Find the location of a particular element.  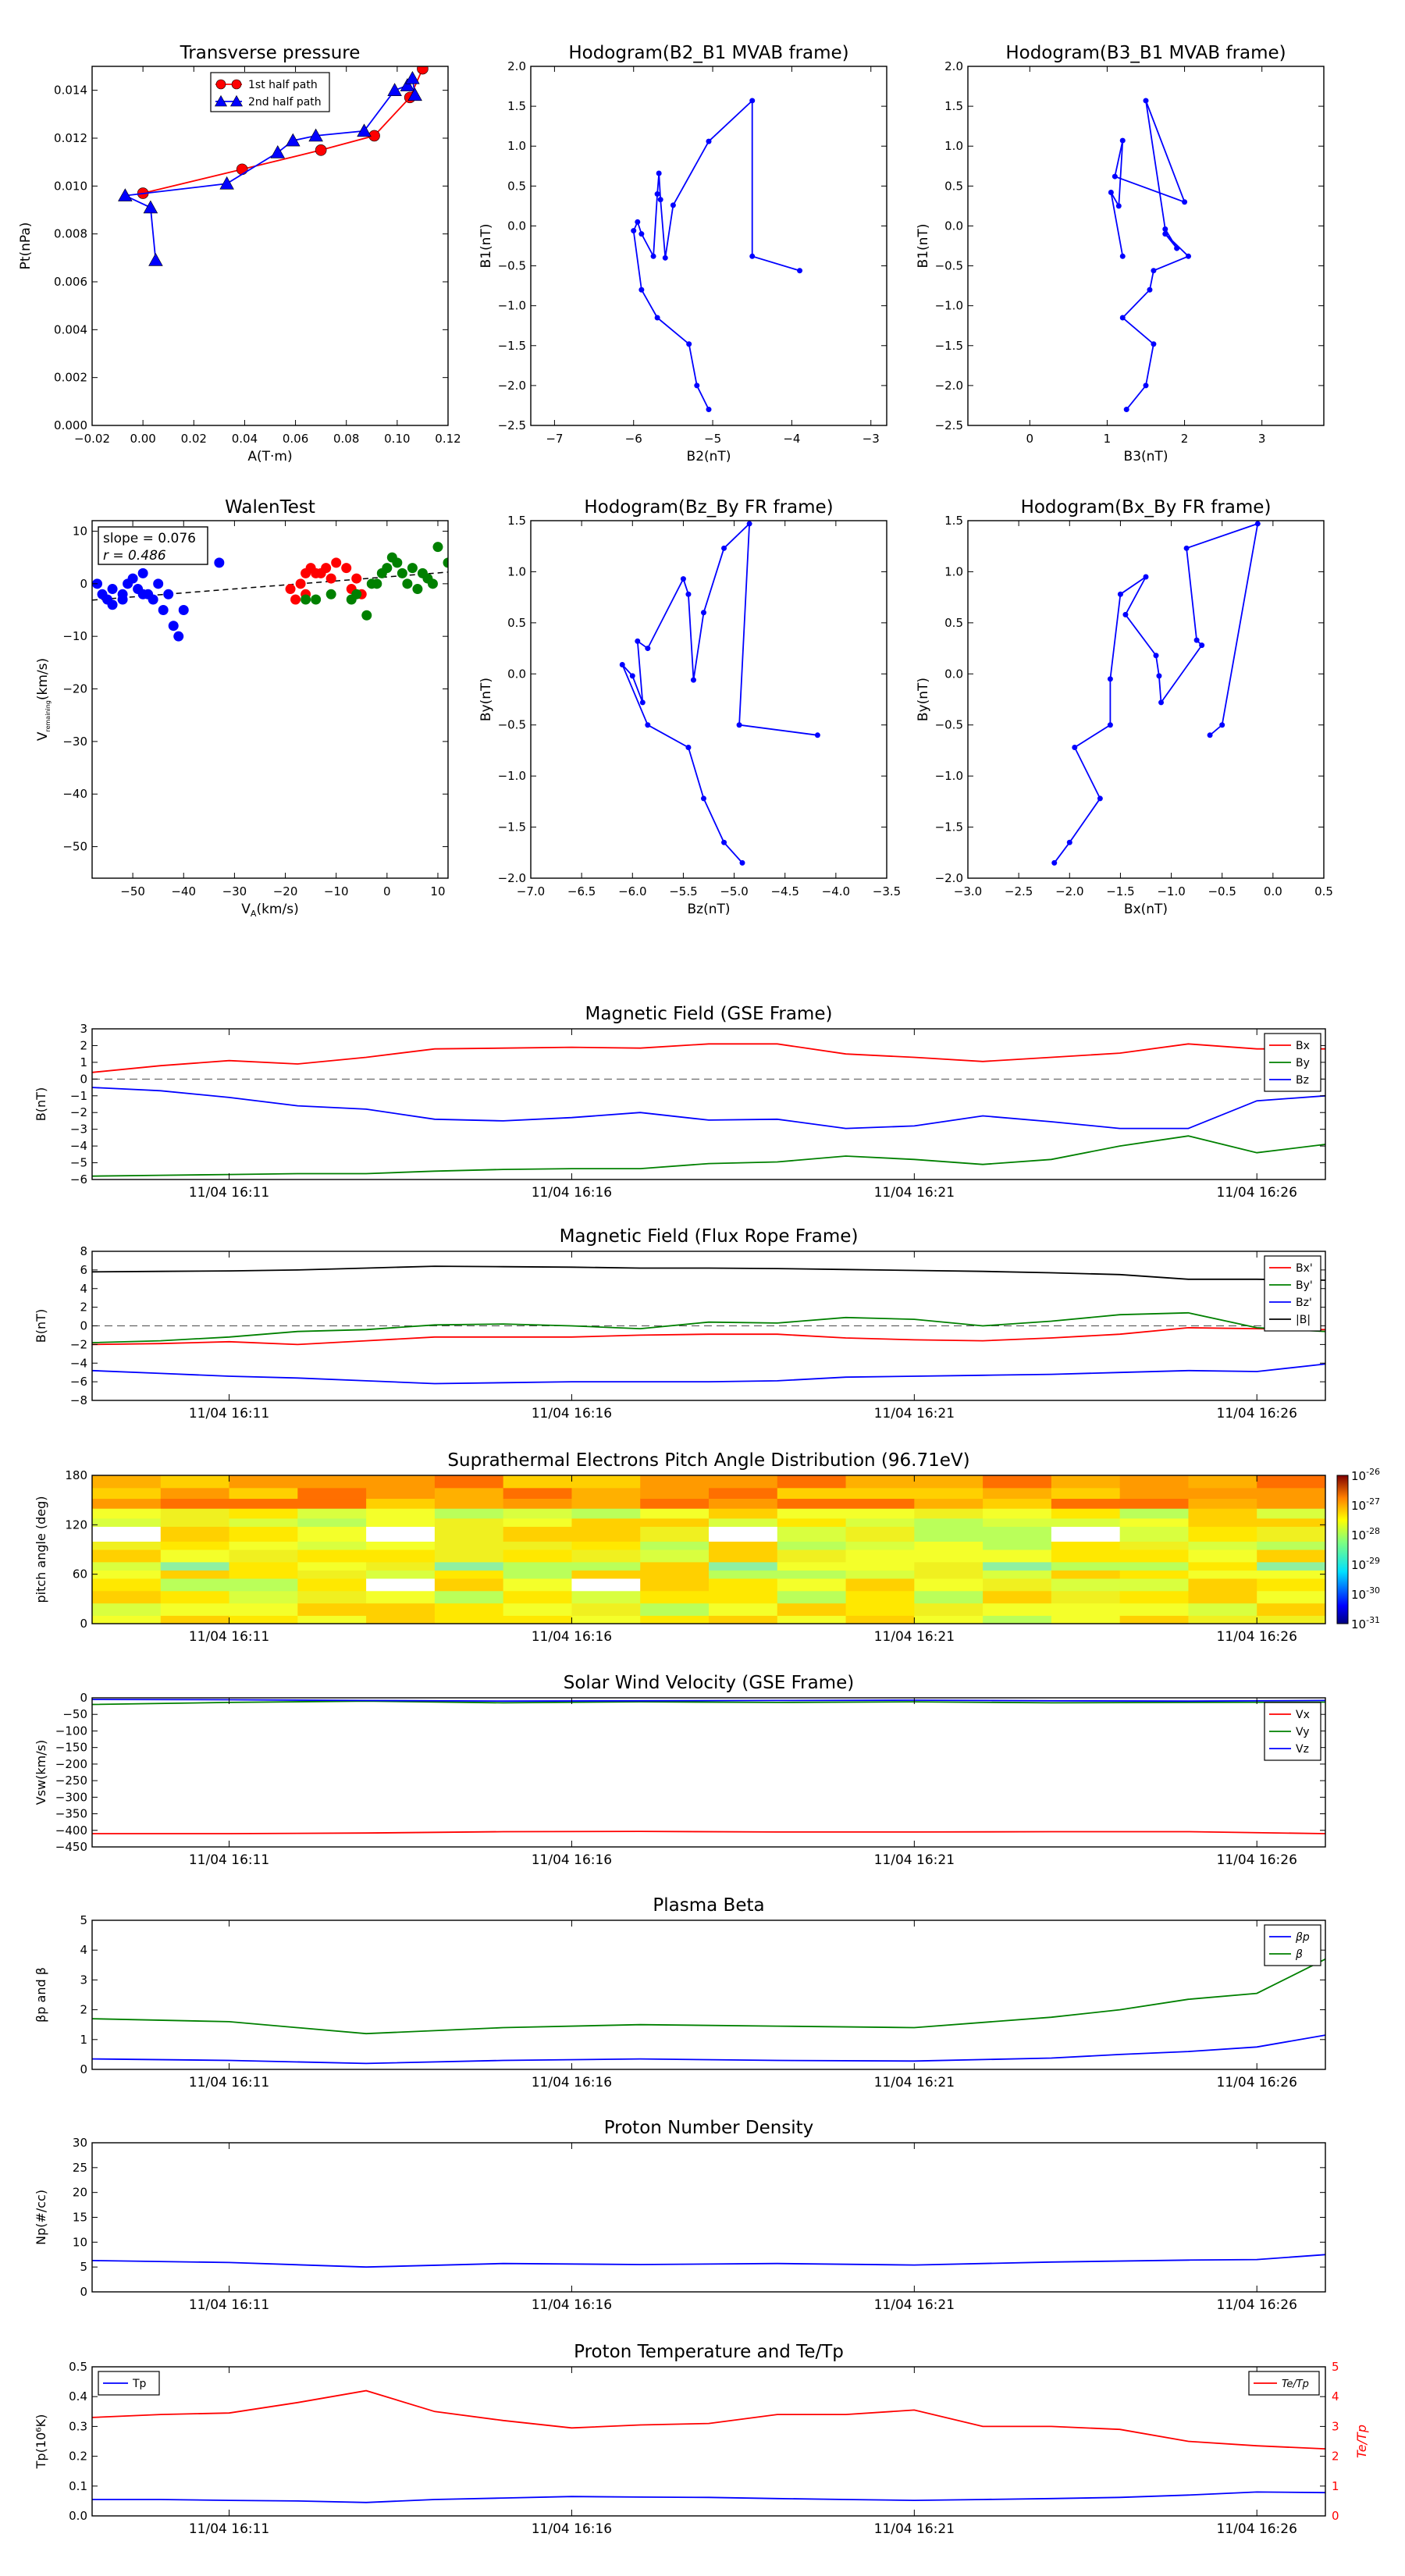

x-tick-label: −10 is located at coordinates (337, 891).